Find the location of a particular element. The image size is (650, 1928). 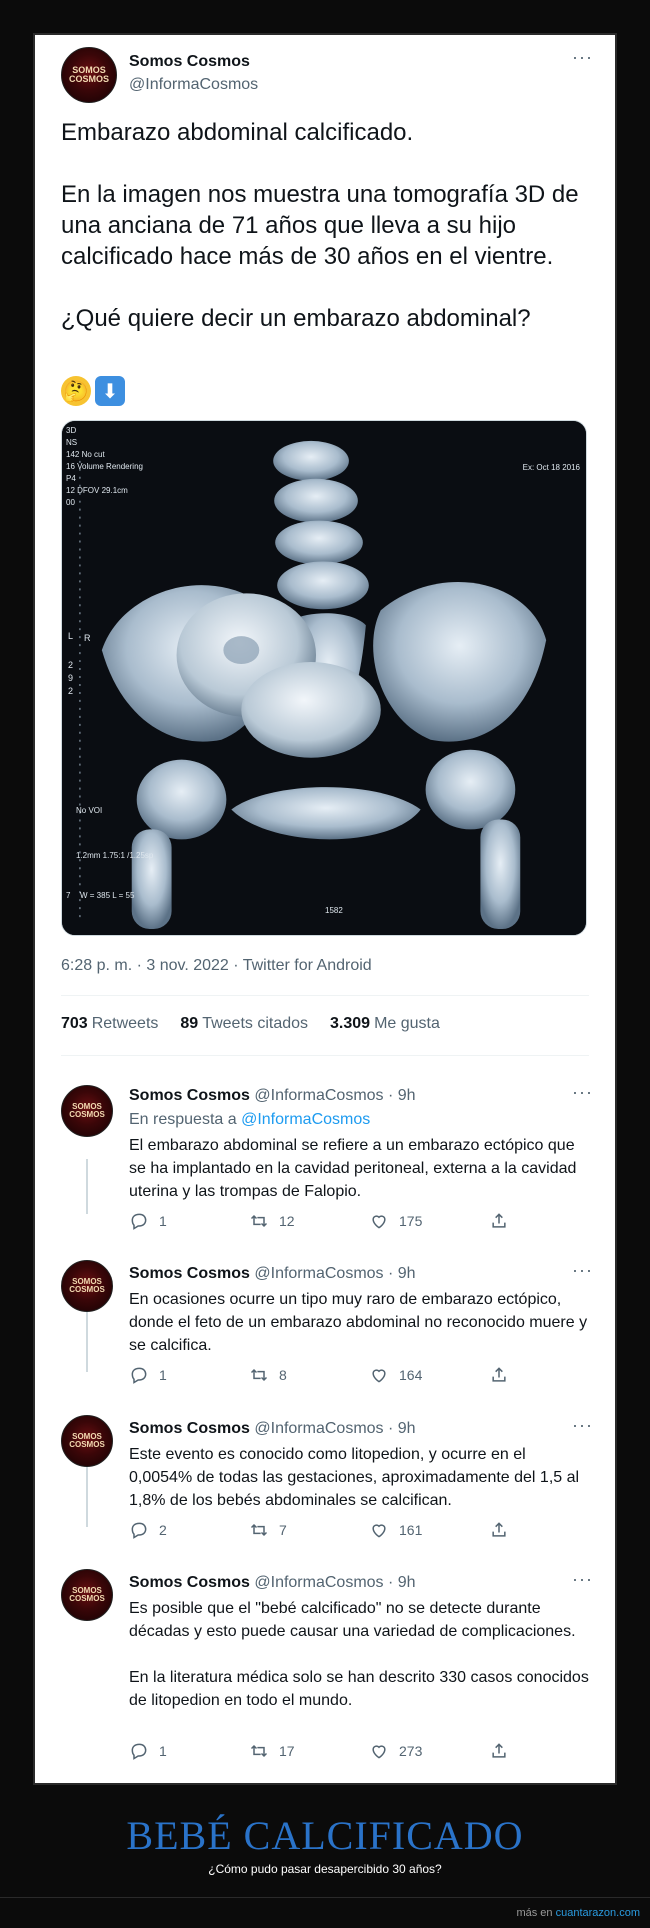

likes-stat: 3.309 Me gusta is located at coordinates (385, 1024).